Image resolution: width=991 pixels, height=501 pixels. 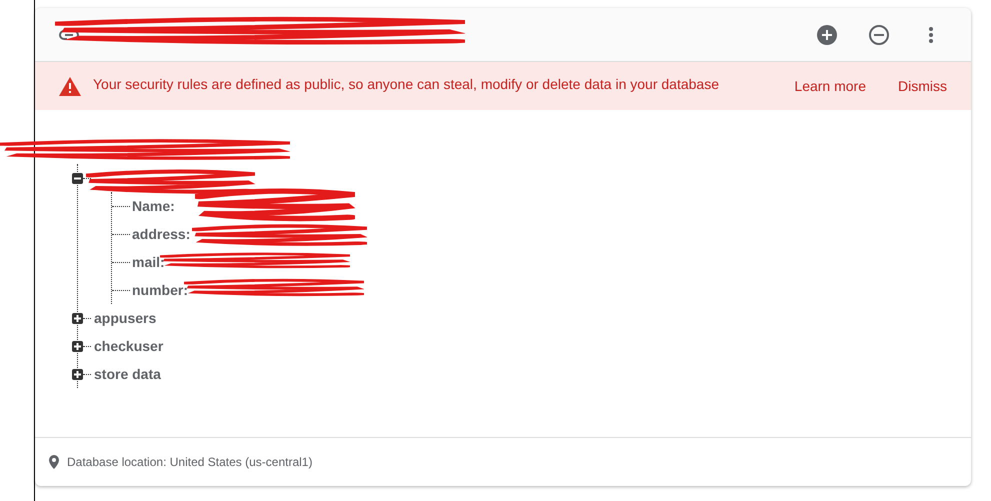 What do you see at coordinates (189, 462) in the screenshot?
I see `database-location: Database location: United States (us-central1)` at bounding box center [189, 462].